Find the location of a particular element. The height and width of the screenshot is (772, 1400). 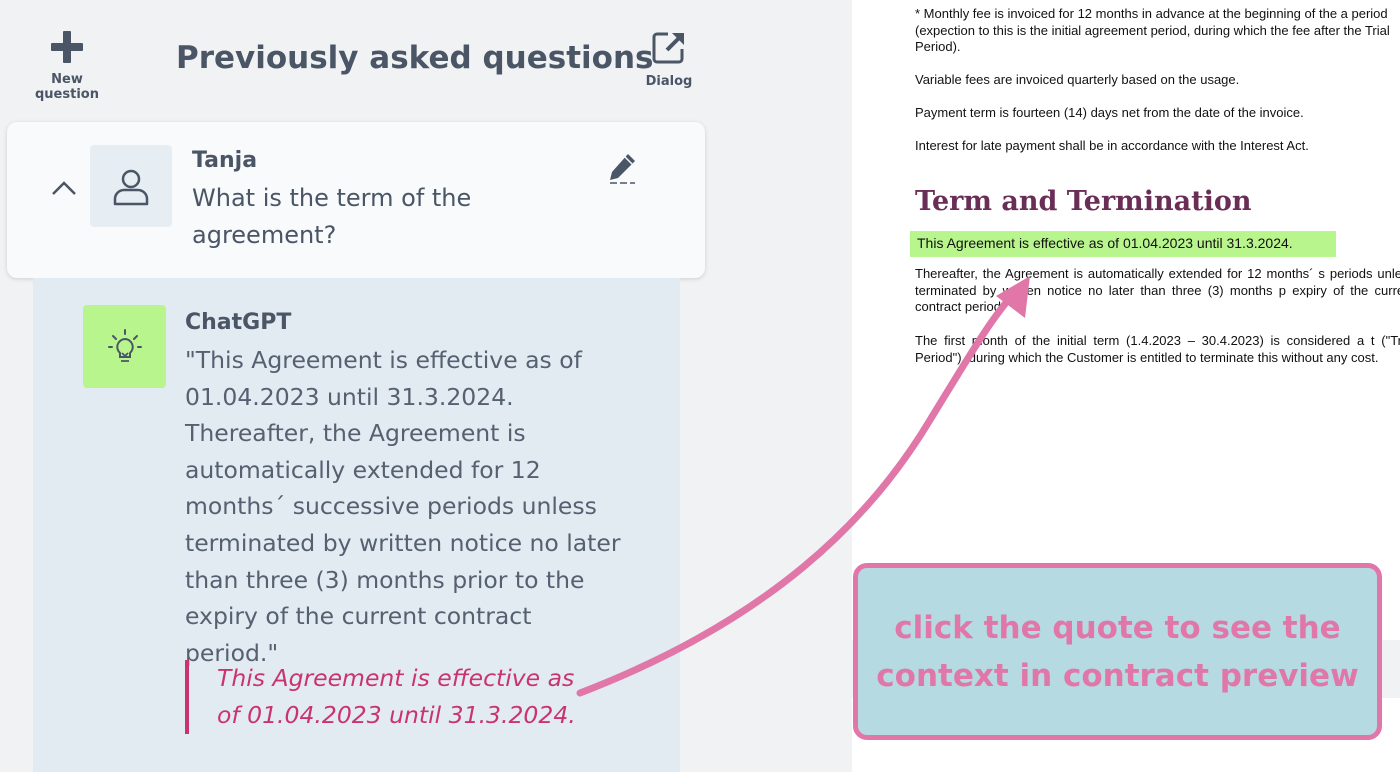

question-text: What is the term of the agreement? is located at coordinates (332, 216).